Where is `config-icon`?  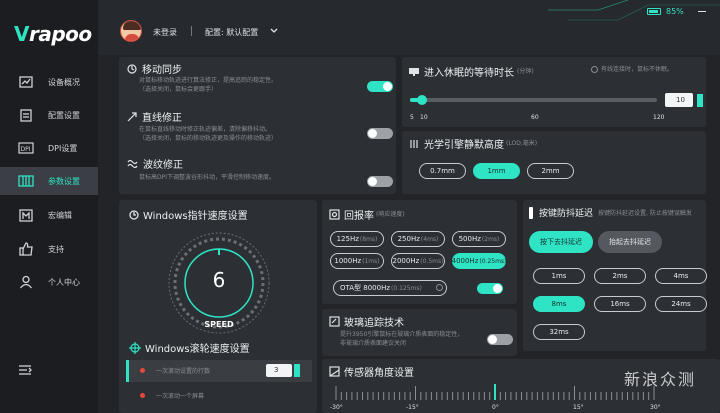
config-icon is located at coordinates (26, 115).